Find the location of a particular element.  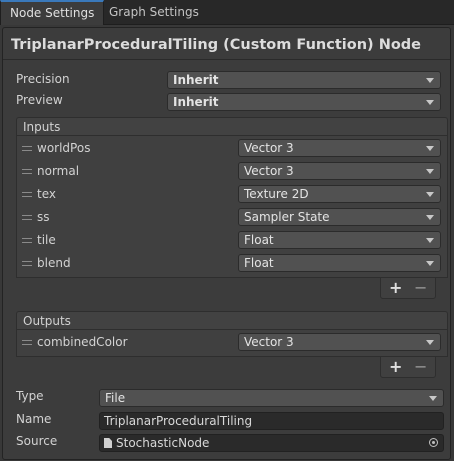

inputs-list-buttons: + − is located at coordinates (408, 288).